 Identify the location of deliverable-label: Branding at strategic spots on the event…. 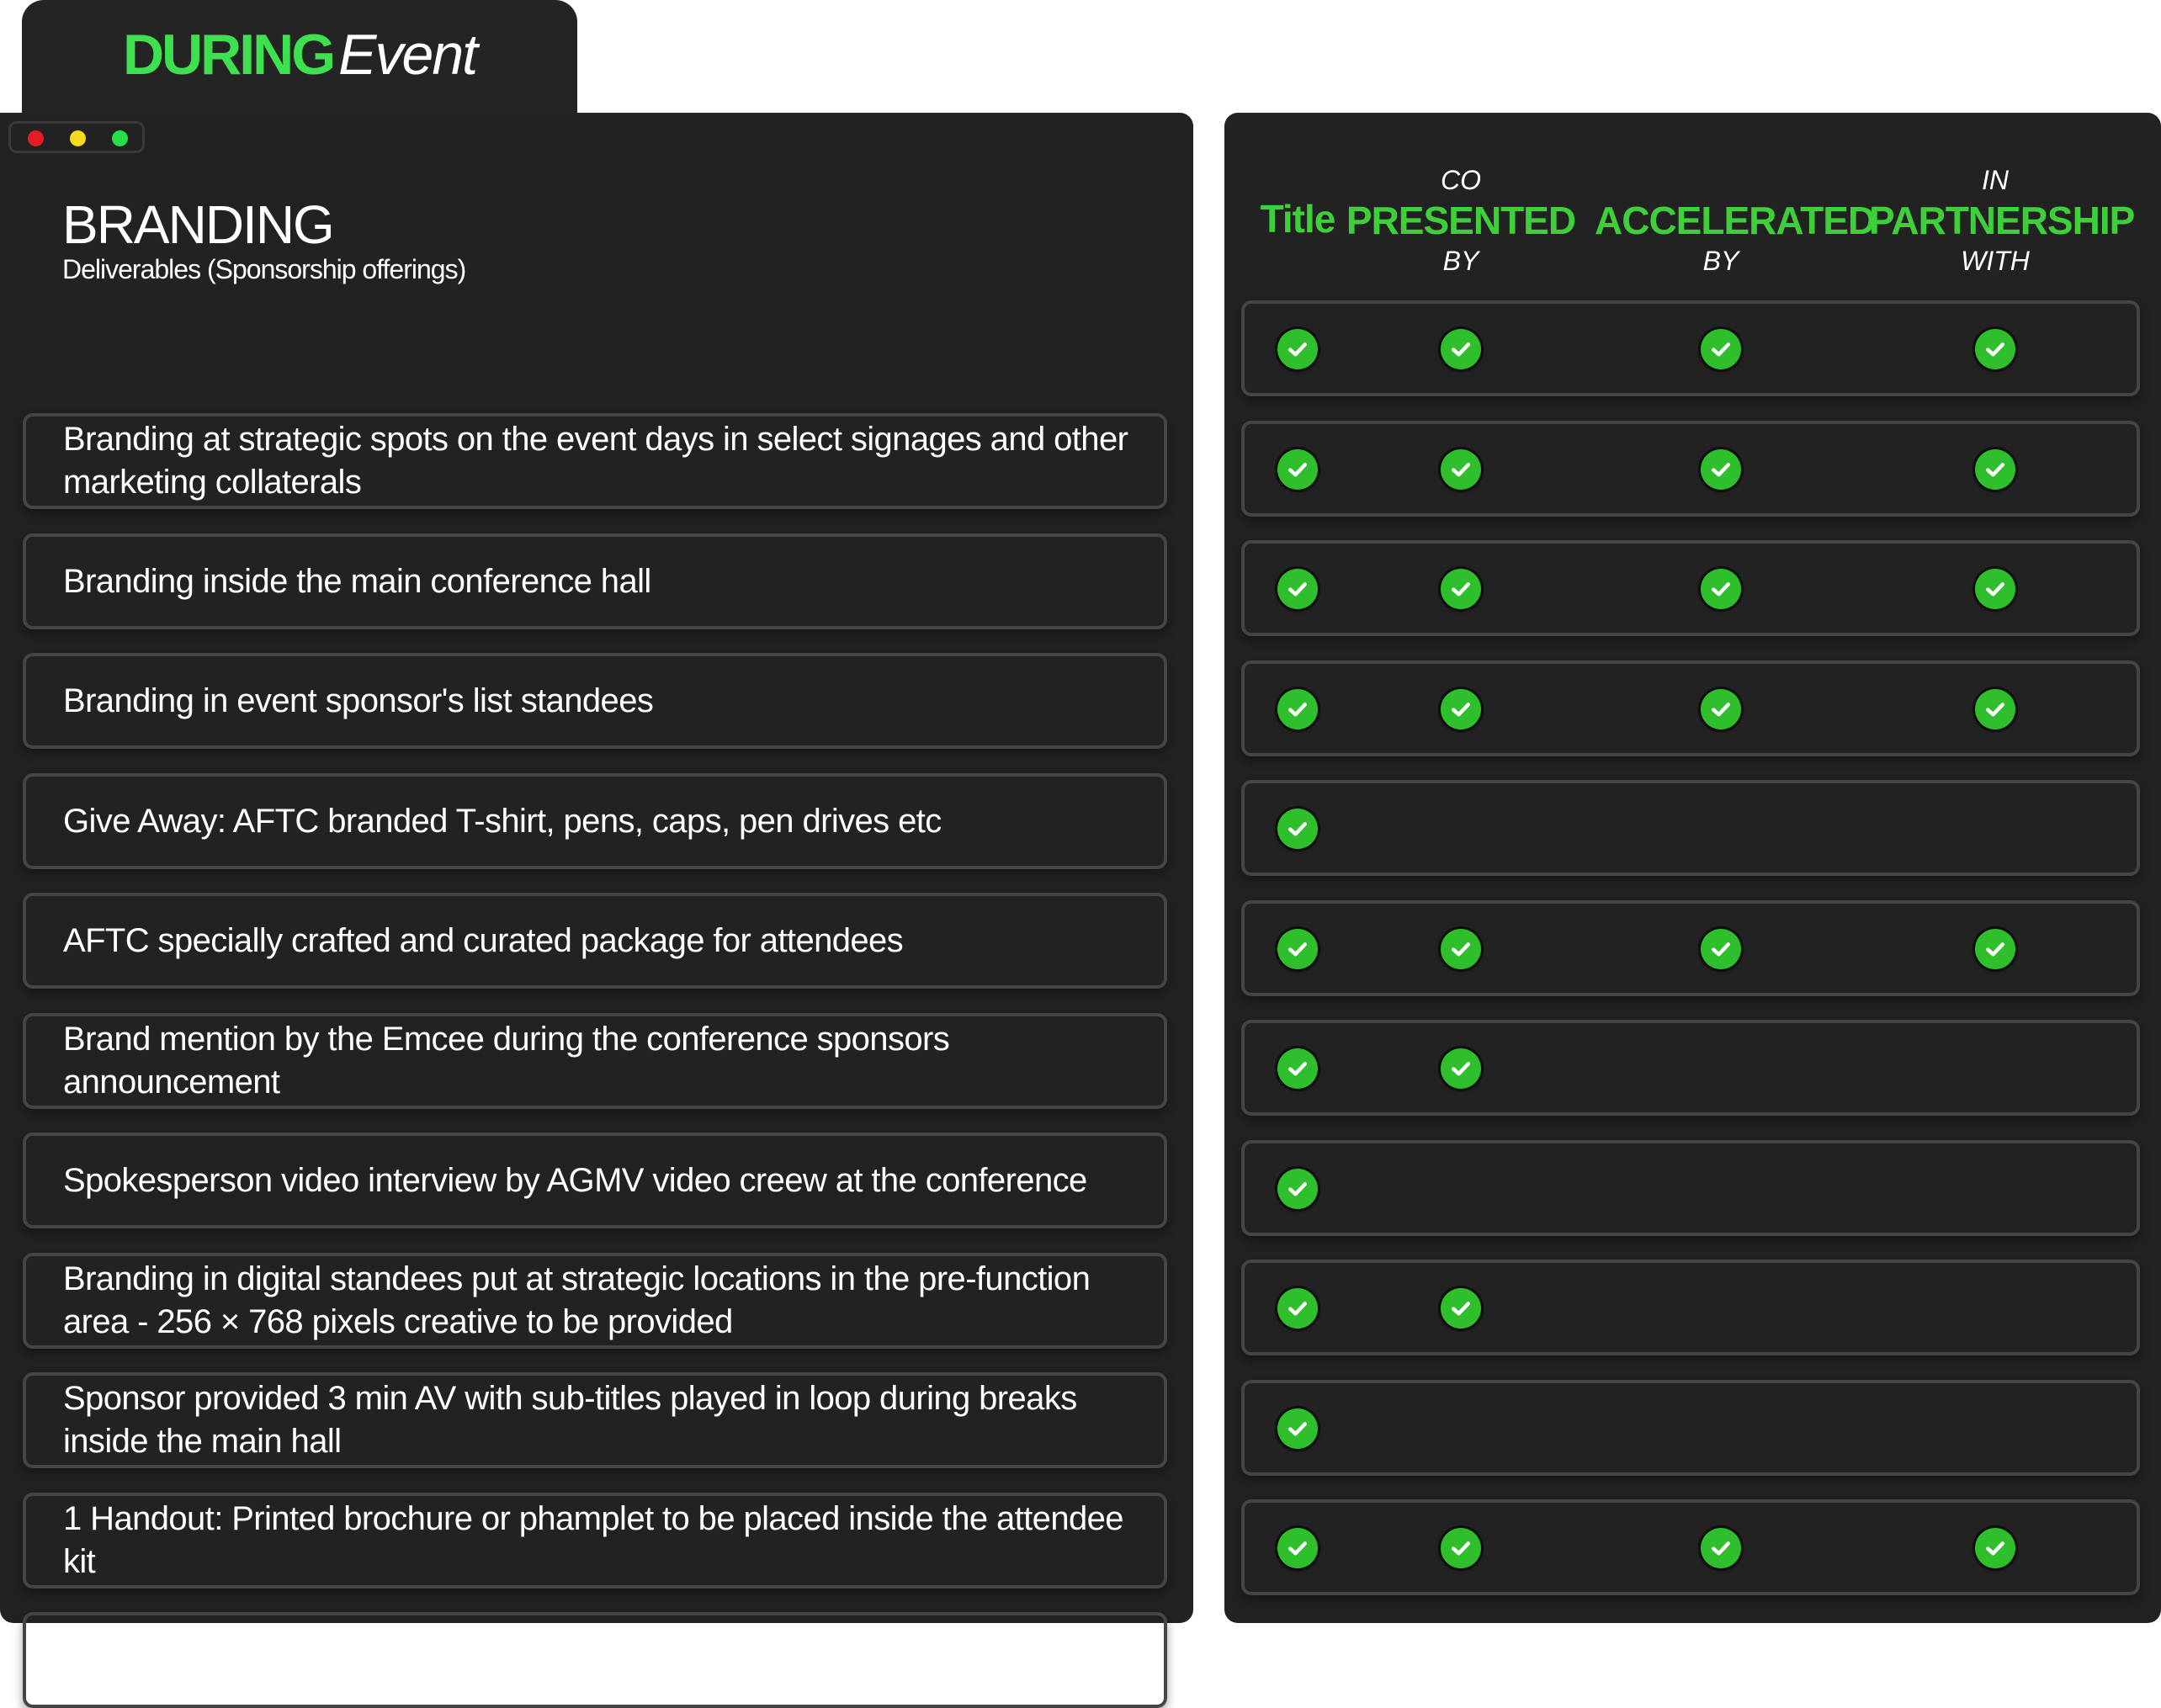
(595, 461).